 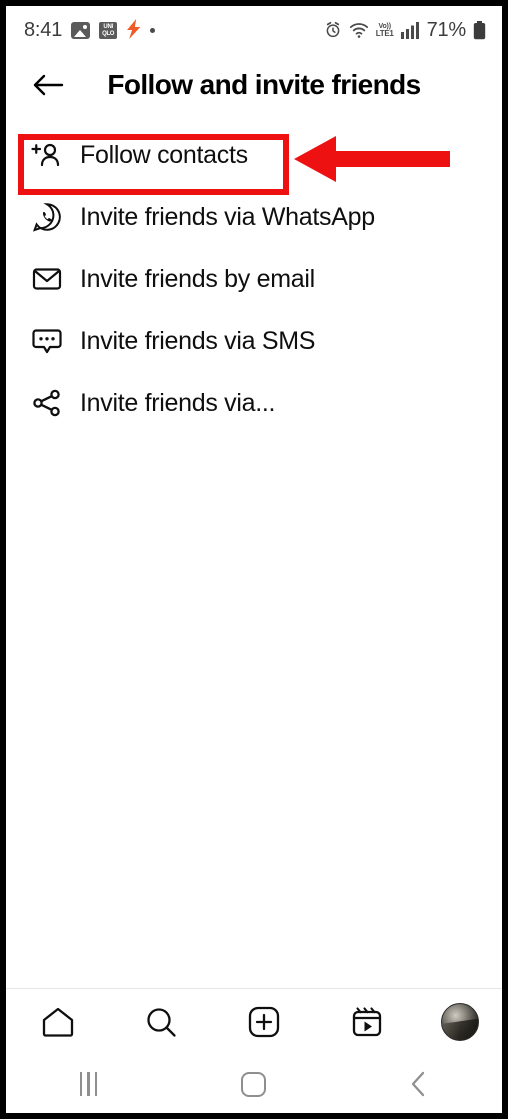 I want to click on uniqlo-app-icon: UNI QLO, so click(x=108, y=30).